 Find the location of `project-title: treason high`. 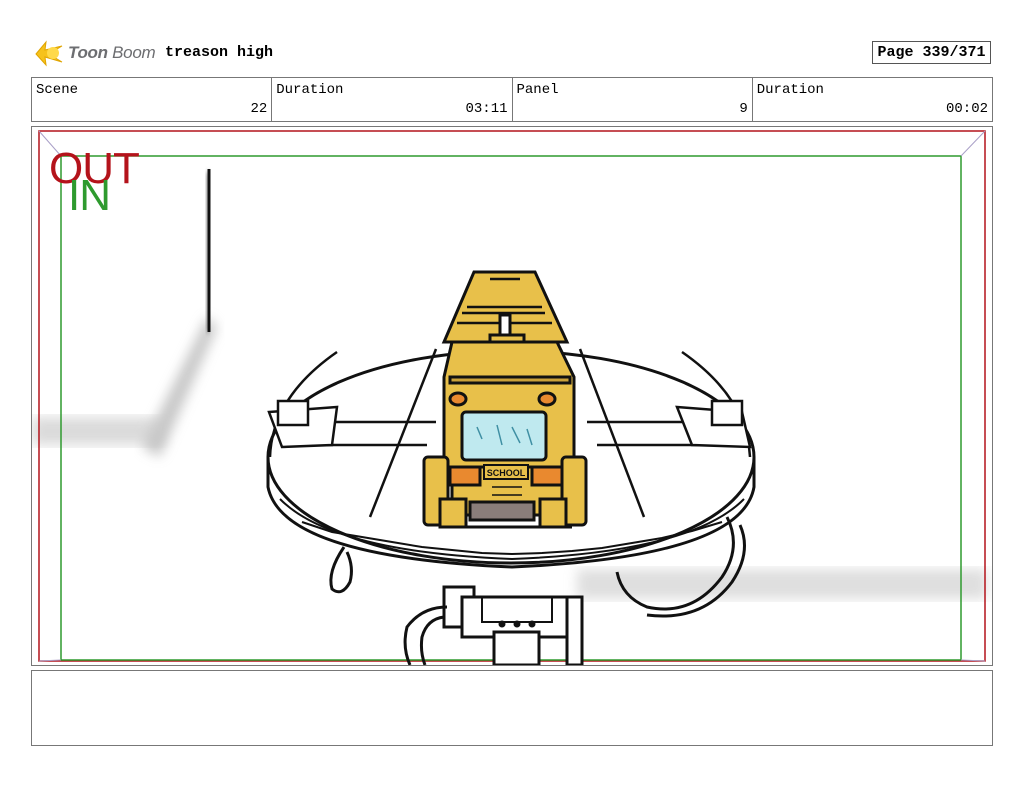

project-title: treason high is located at coordinates (219, 52).